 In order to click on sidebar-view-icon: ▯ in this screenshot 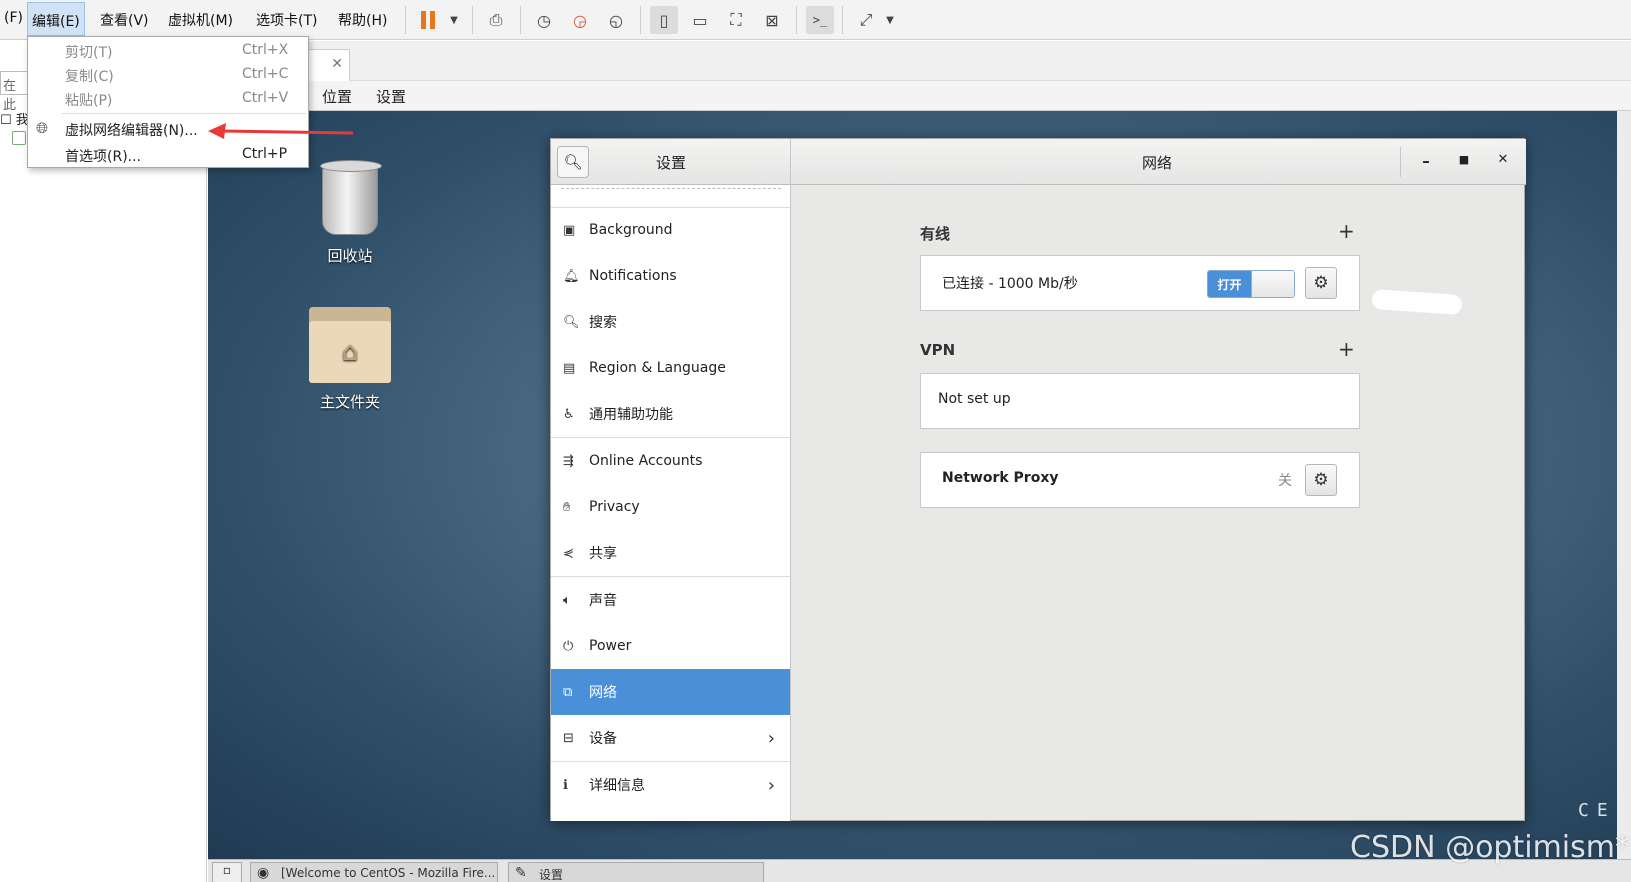, I will do `click(664, 20)`.